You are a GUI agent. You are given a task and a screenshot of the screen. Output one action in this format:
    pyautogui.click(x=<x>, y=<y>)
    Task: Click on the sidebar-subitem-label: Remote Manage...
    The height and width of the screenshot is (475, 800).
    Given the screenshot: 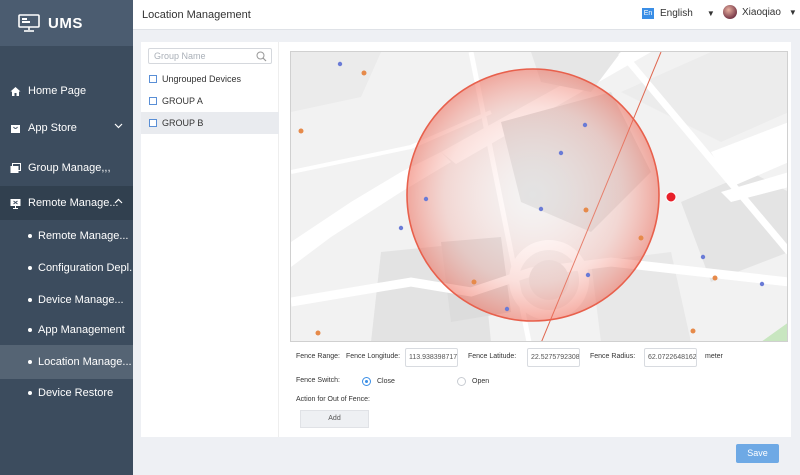 What is the action you would take?
    pyautogui.click(x=83, y=236)
    